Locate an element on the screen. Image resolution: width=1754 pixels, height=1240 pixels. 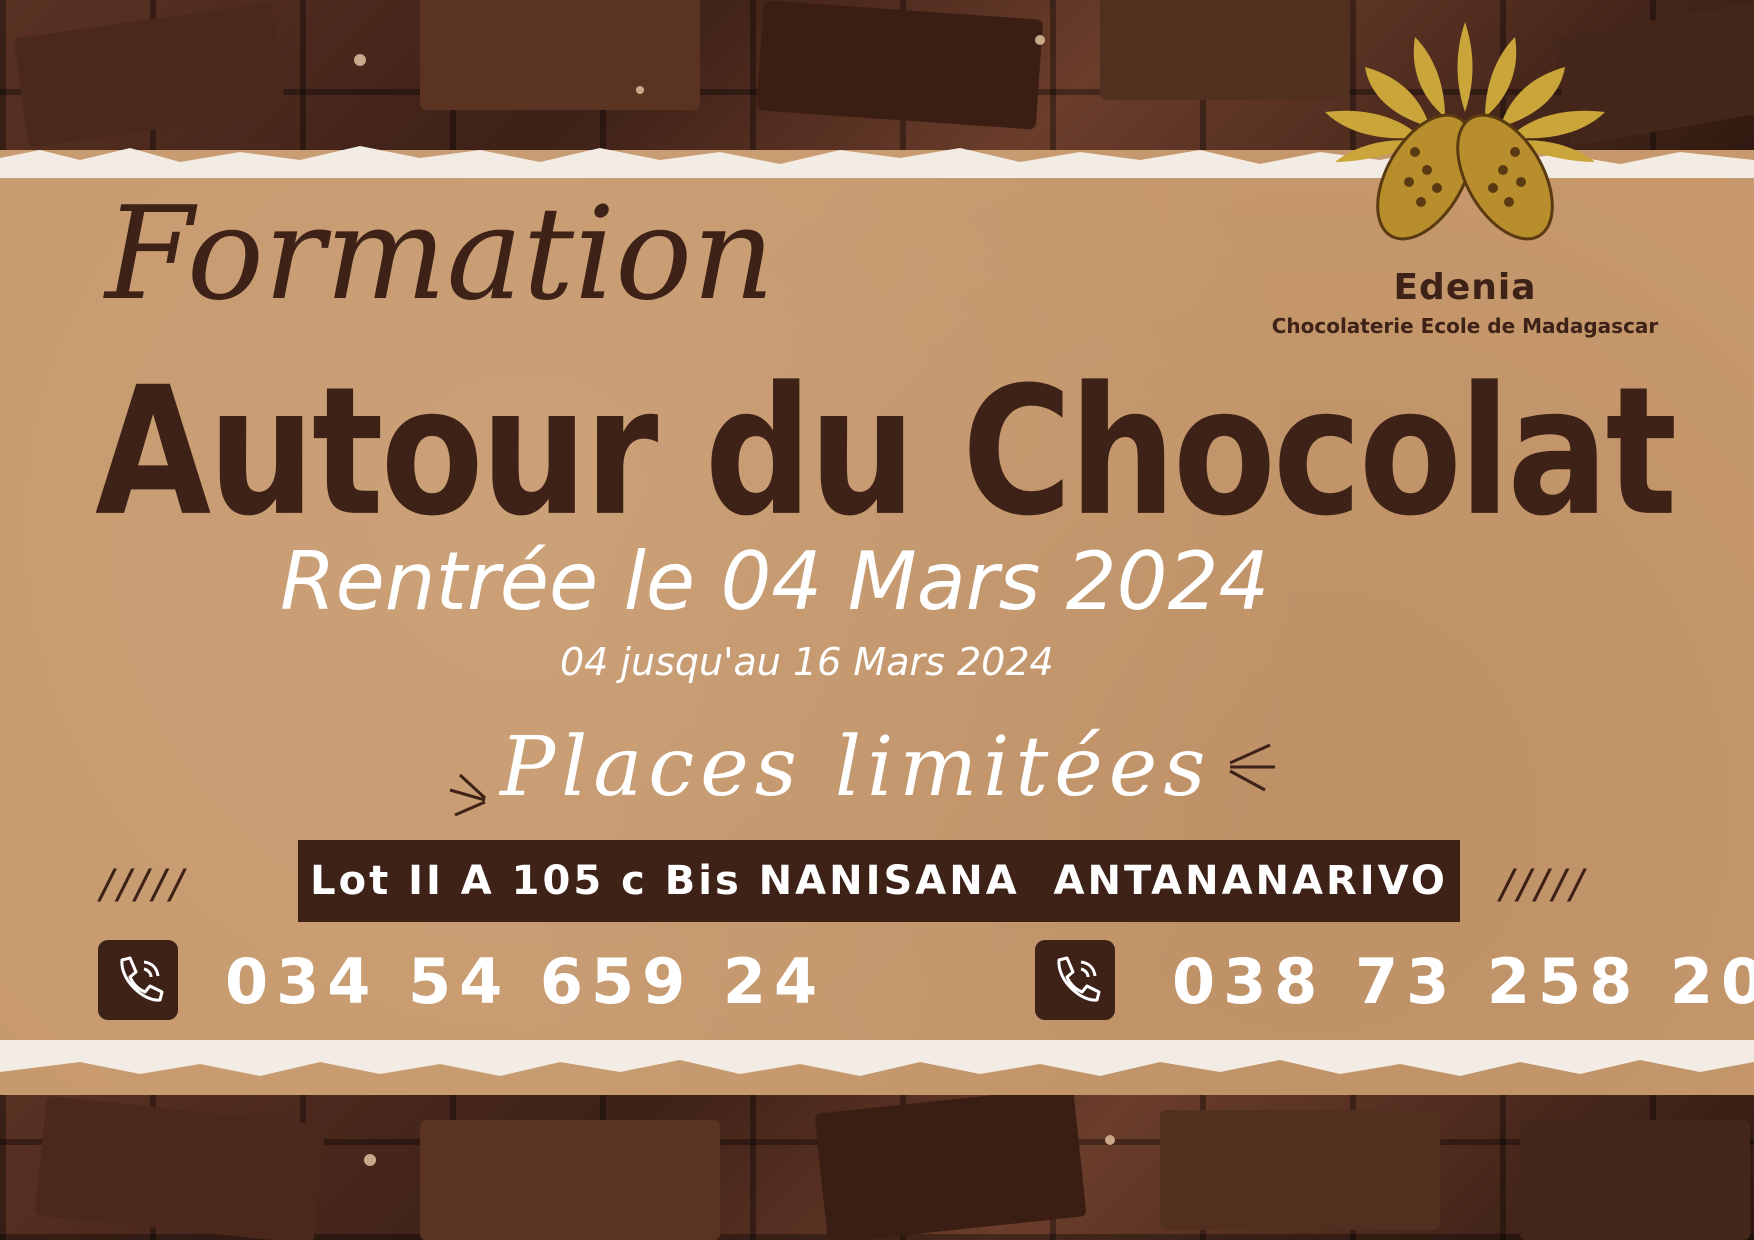
sparkle-left-icon is located at coordinates (468, 795).